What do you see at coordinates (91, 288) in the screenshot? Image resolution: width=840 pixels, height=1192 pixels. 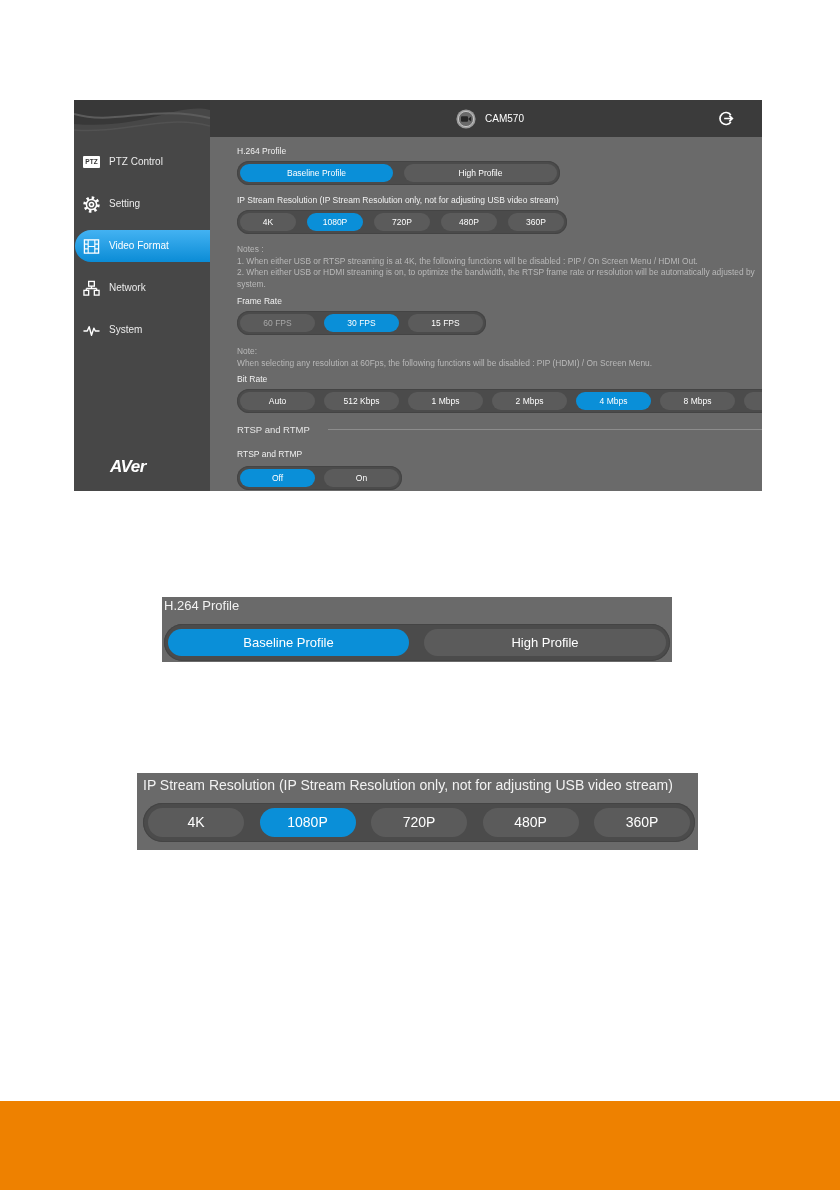 I see `network-icon` at bounding box center [91, 288].